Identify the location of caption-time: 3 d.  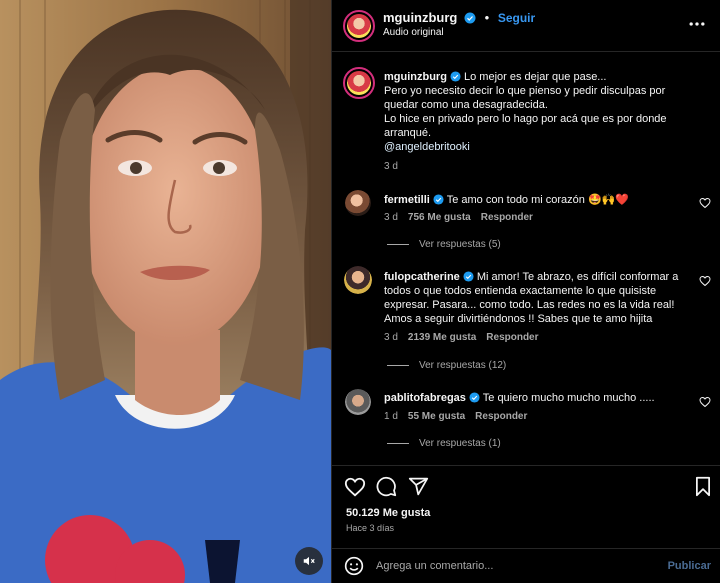
(391, 166).